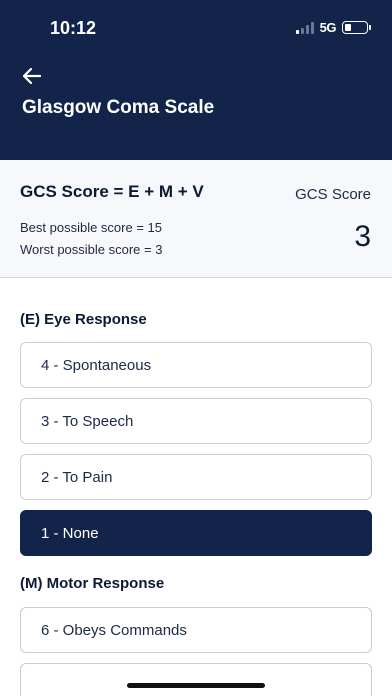 This screenshot has width=392, height=696. What do you see at coordinates (91, 249) in the screenshot?
I see `worst-score-text: Worst possible score = 3` at bounding box center [91, 249].